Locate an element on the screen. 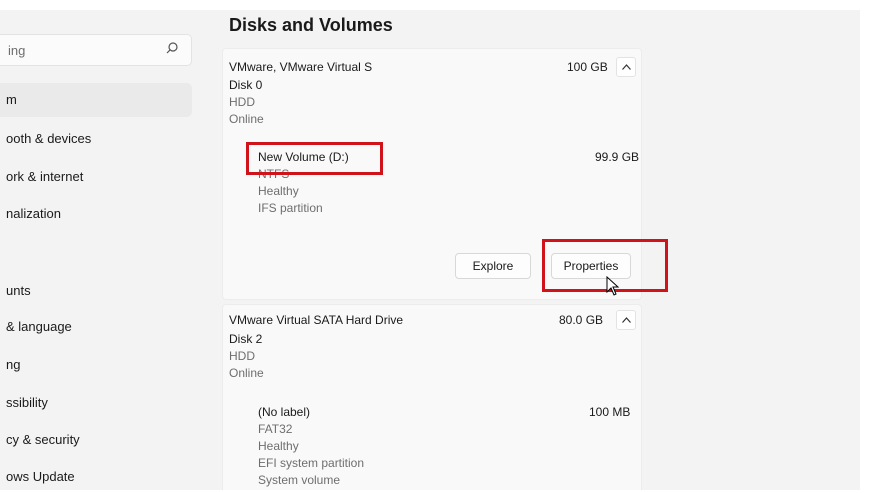  disk-number: Disk 2 is located at coordinates (246, 339).